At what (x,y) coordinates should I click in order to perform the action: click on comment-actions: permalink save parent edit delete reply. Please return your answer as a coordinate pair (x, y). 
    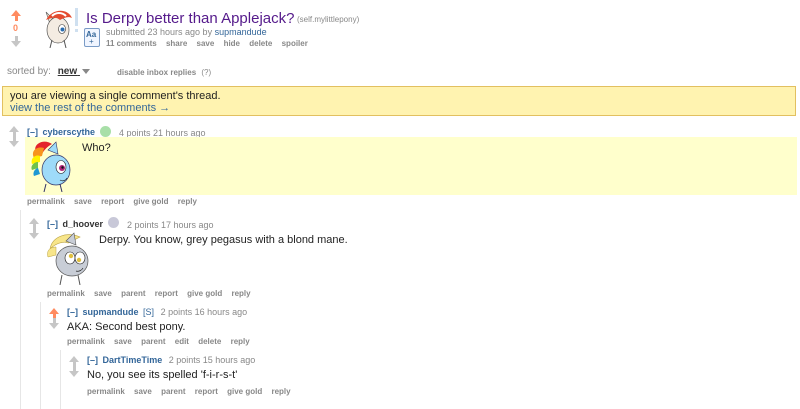
    Looking at the image, I should click on (162, 341).